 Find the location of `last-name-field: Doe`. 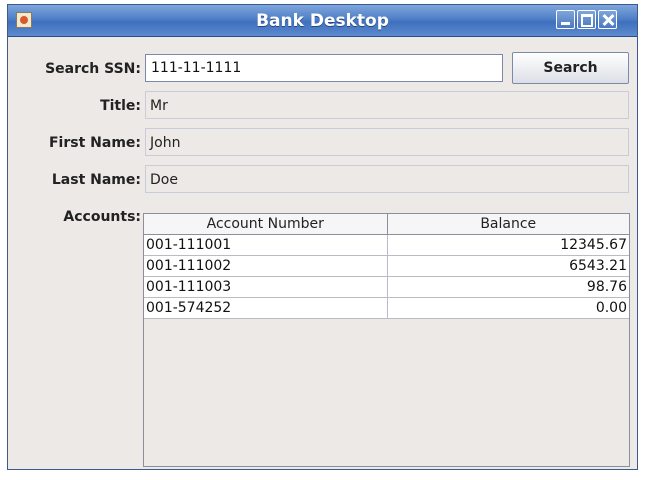

last-name-field: Doe is located at coordinates (387, 179).